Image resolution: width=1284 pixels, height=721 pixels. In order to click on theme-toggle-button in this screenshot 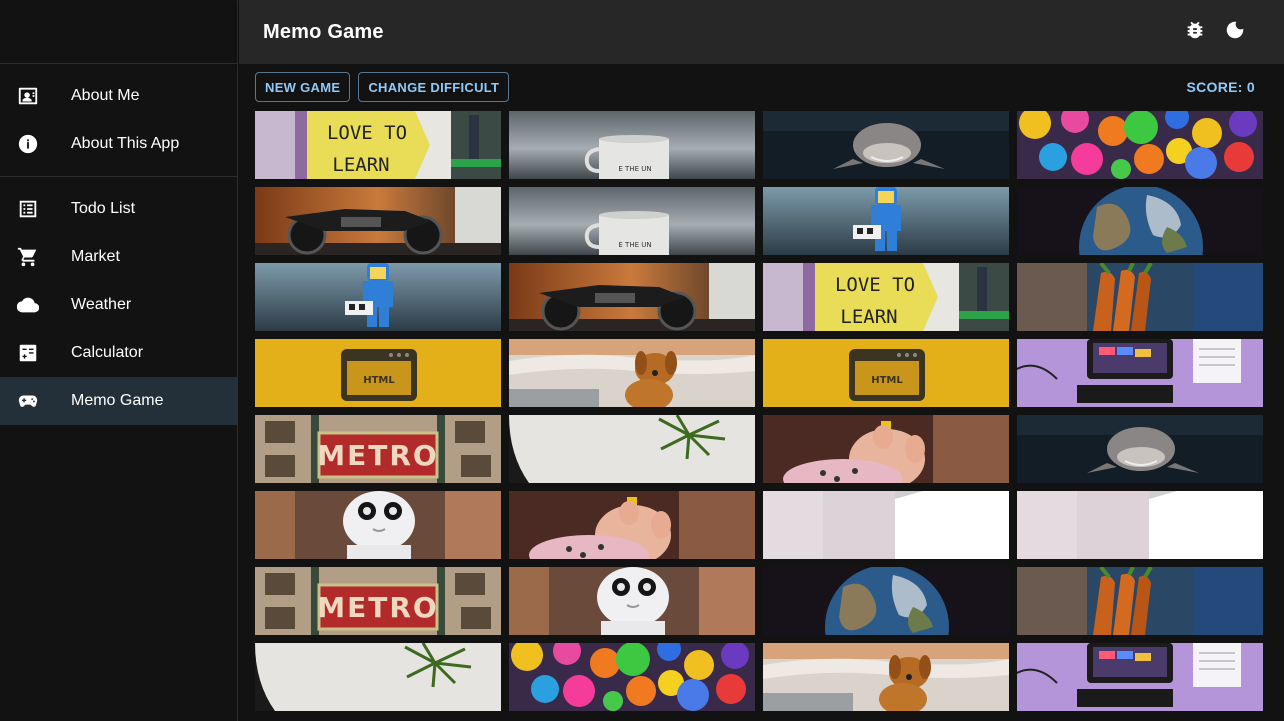, I will do `click(1235, 32)`.